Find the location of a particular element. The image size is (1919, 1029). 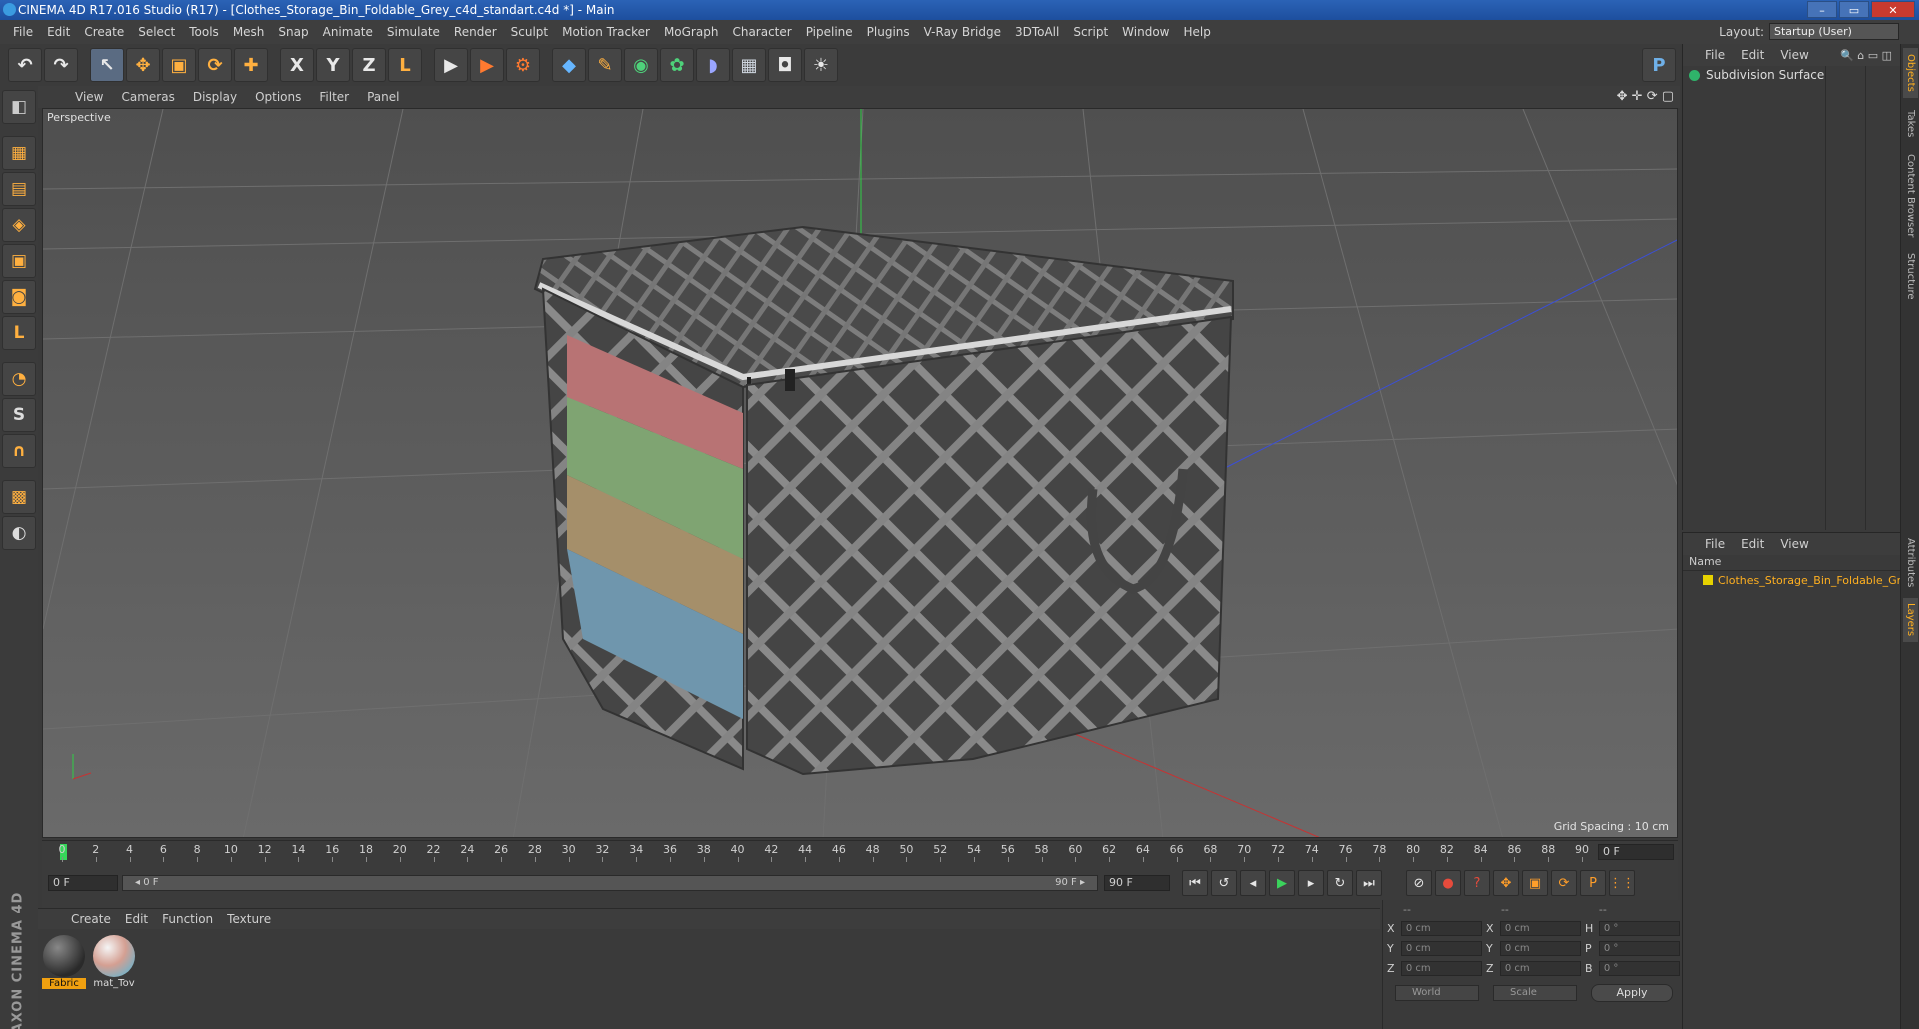

rotate-tool-button: ⟳ is located at coordinates (215, 65).